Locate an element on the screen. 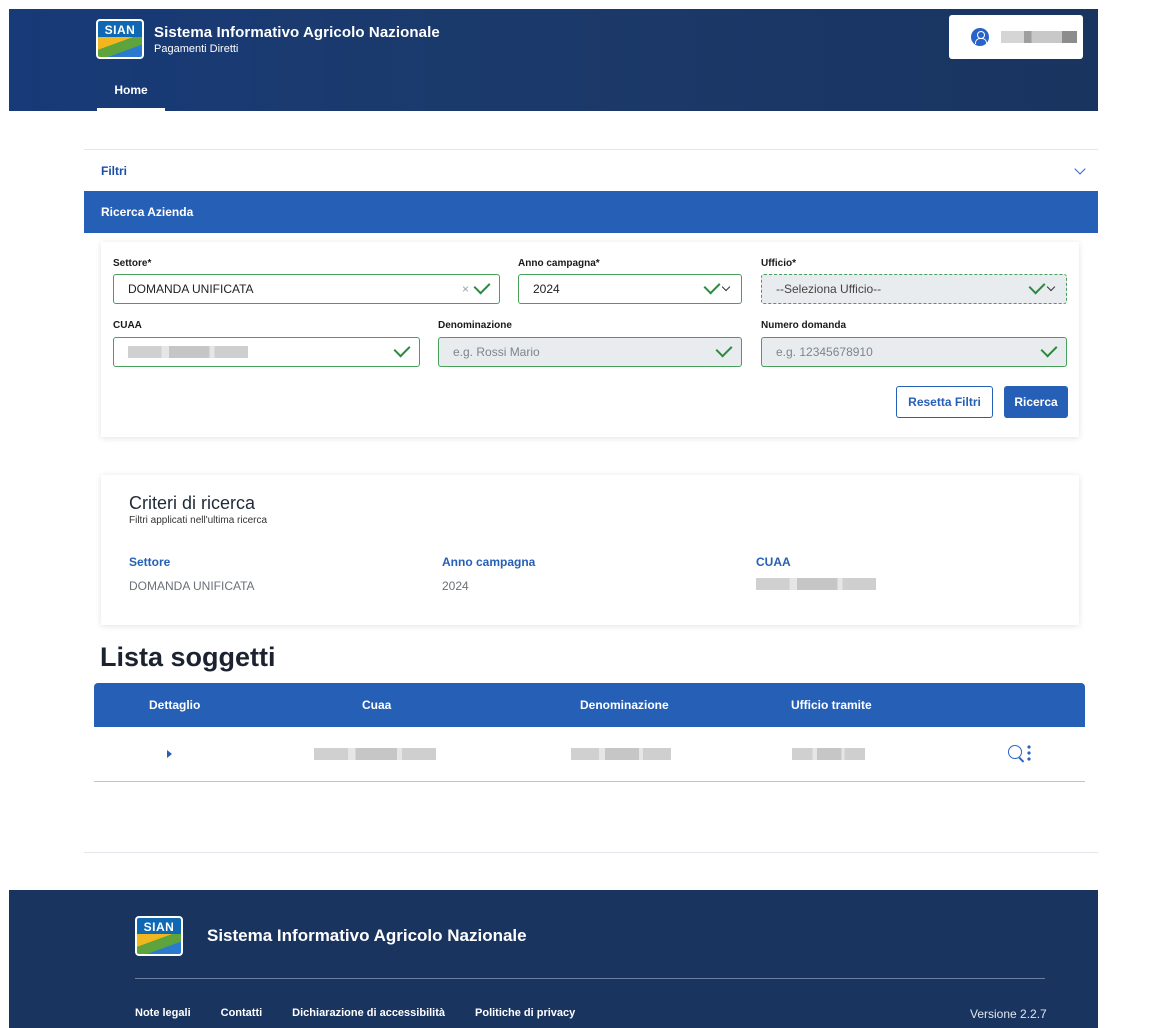 This screenshot has width=1157, height=1028. user-name-redacted is located at coordinates (1039, 37).